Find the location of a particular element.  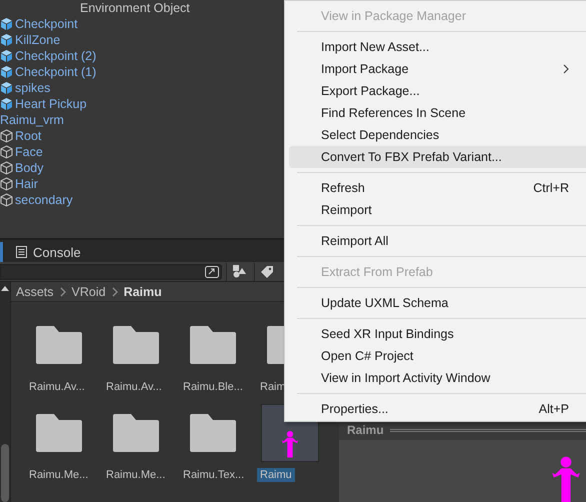

hierarchy-item: spikes is located at coordinates (32, 88).